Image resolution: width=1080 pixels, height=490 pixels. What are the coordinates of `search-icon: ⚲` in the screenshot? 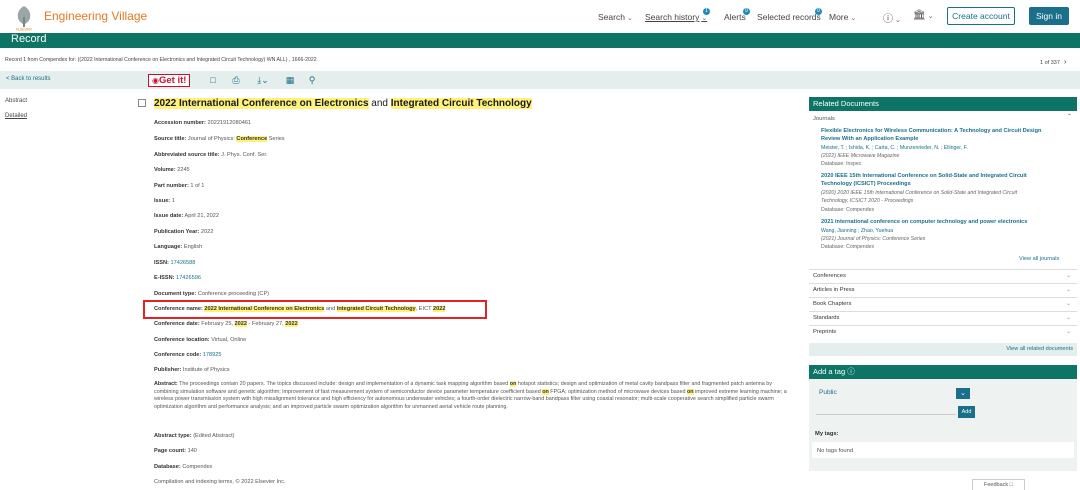 It's located at (312, 80).